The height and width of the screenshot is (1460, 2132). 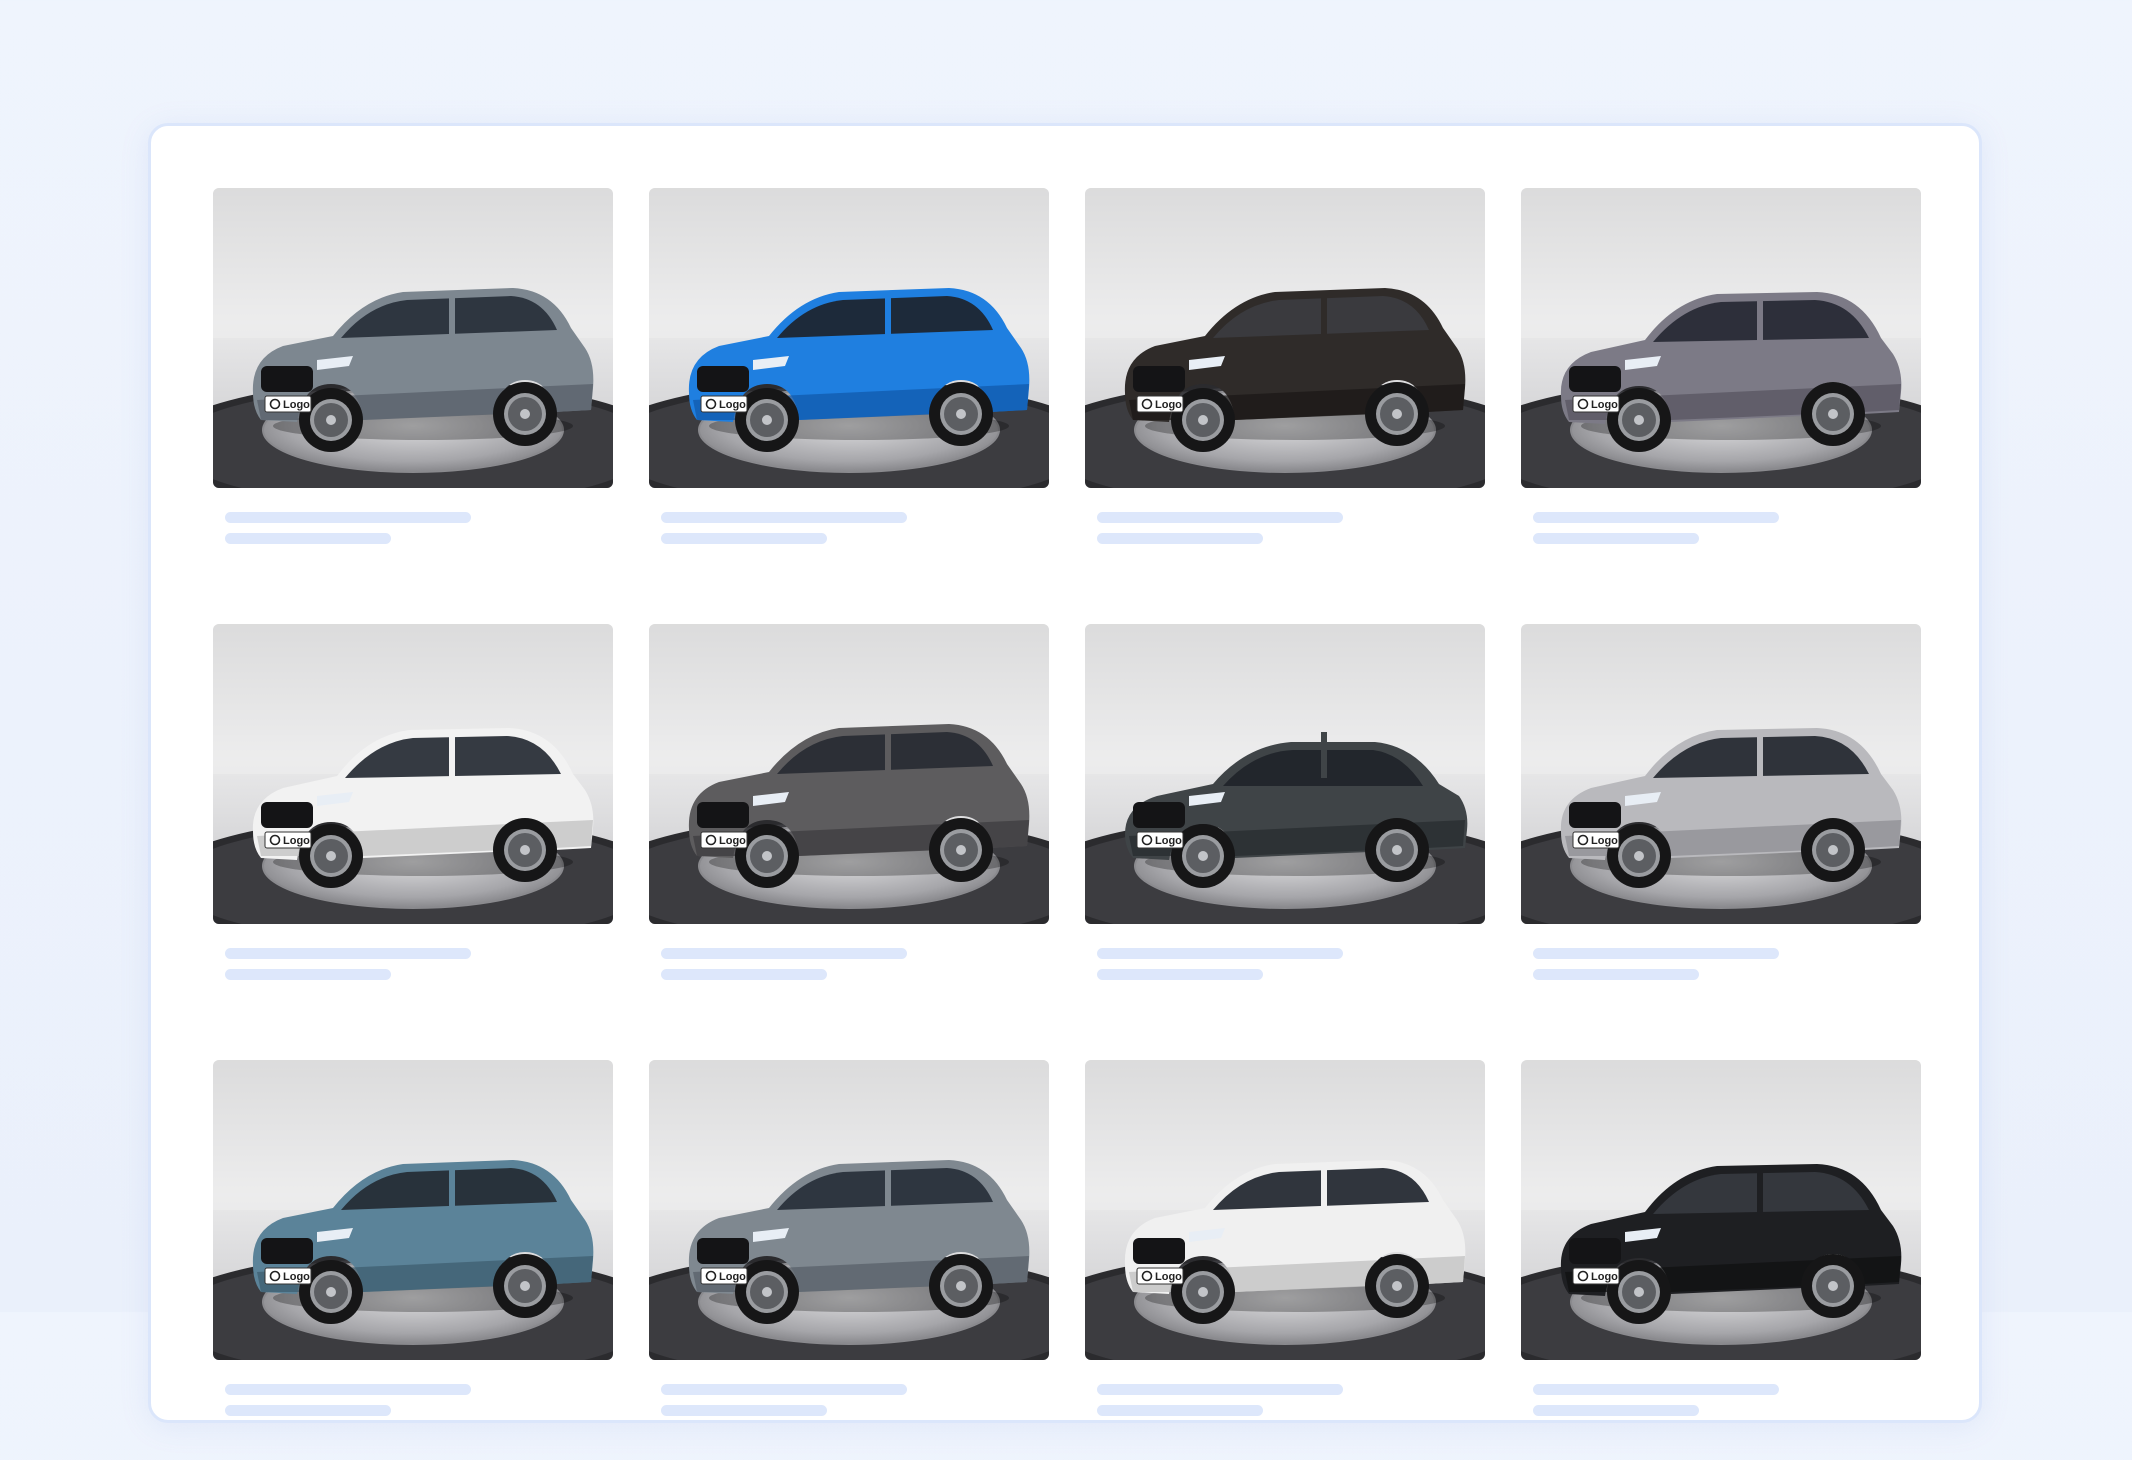 I want to click on car-photo-sedan: Logo, so click(x=1285, y=774).